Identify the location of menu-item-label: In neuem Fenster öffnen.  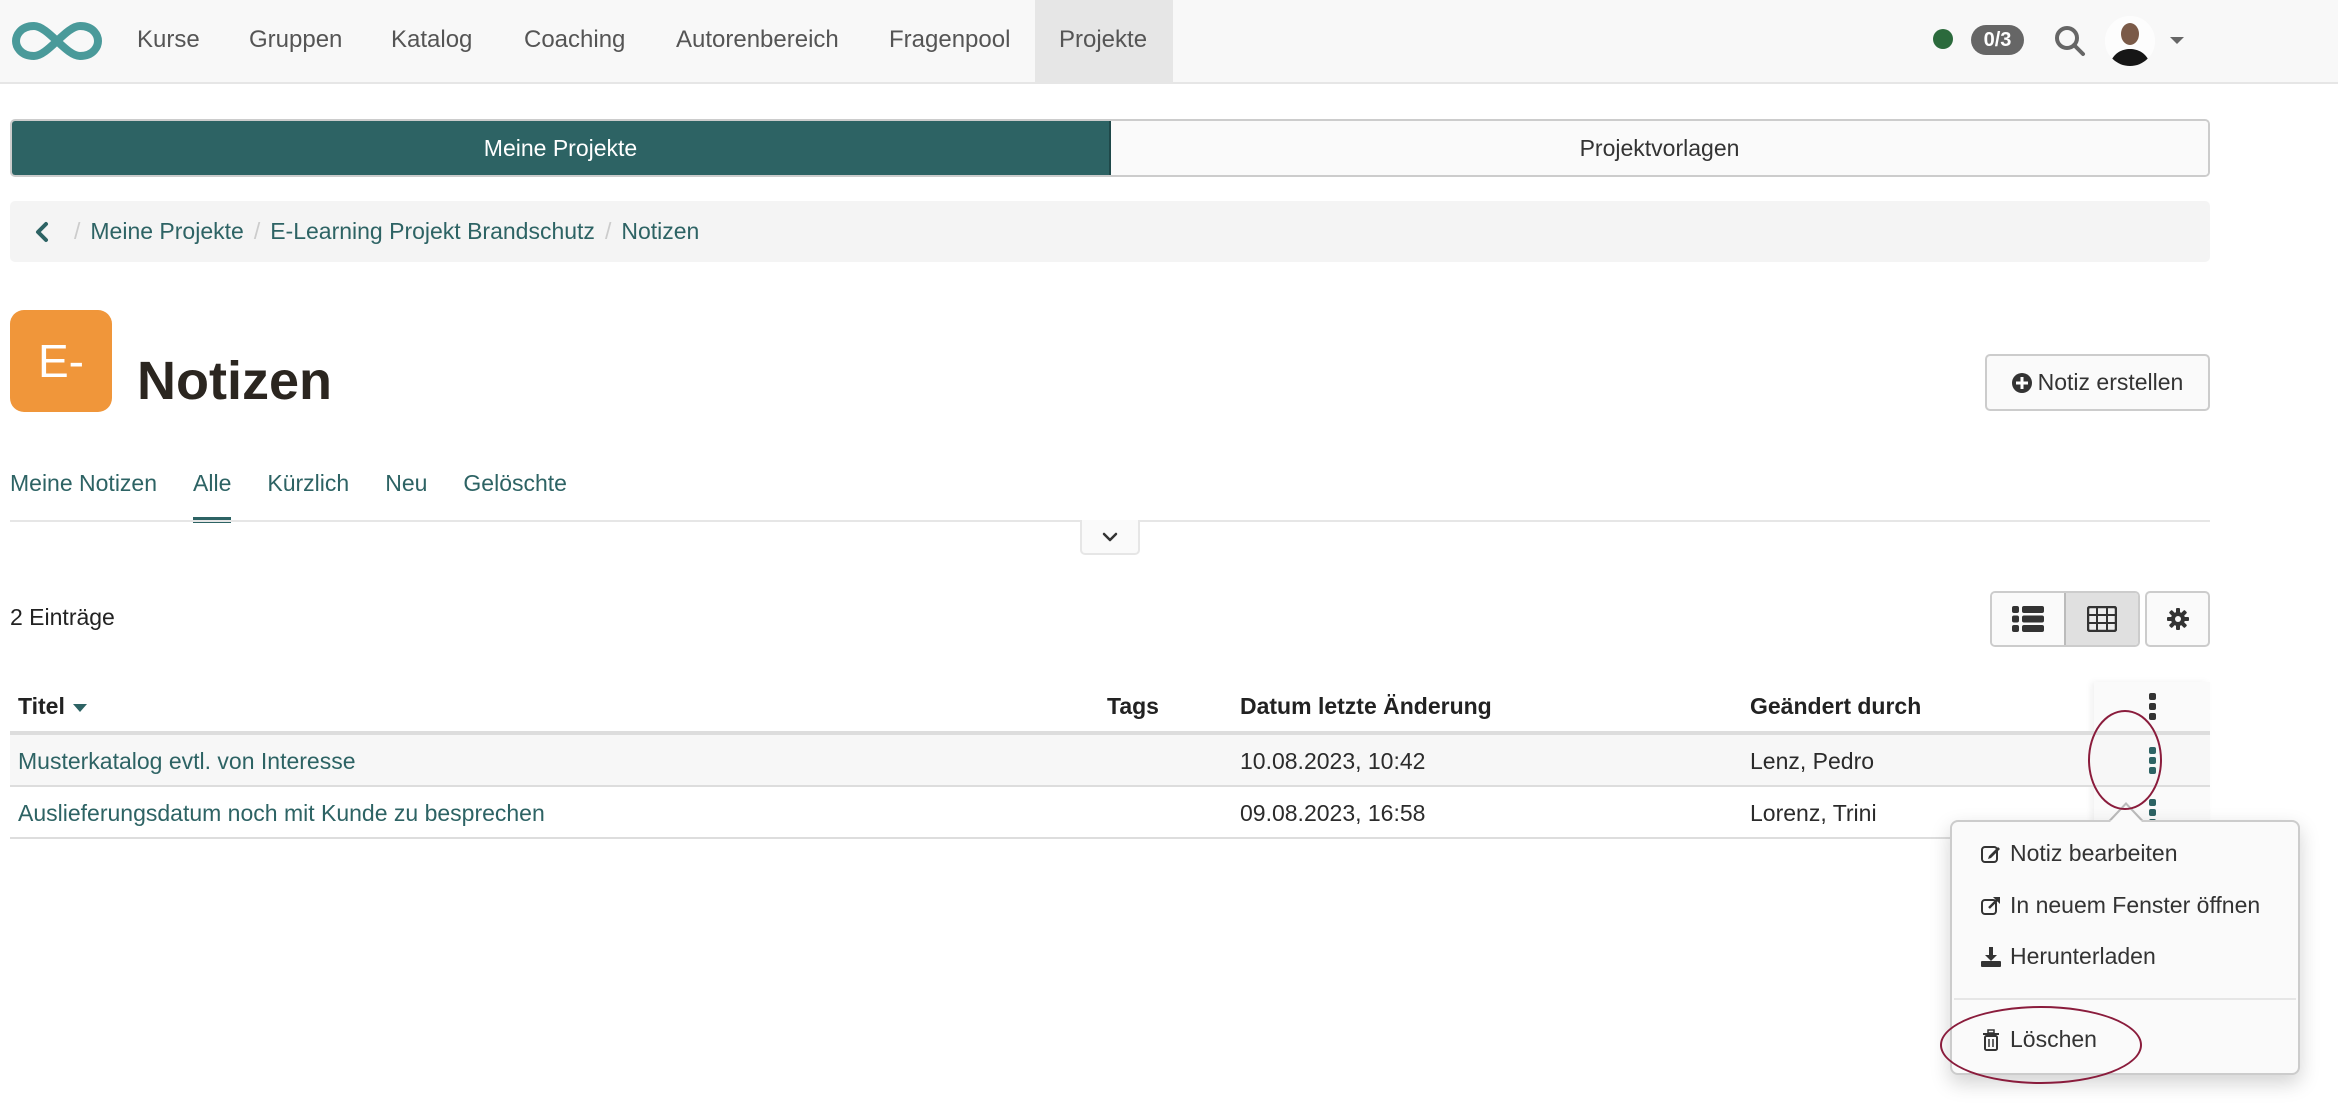
(2135, 905).